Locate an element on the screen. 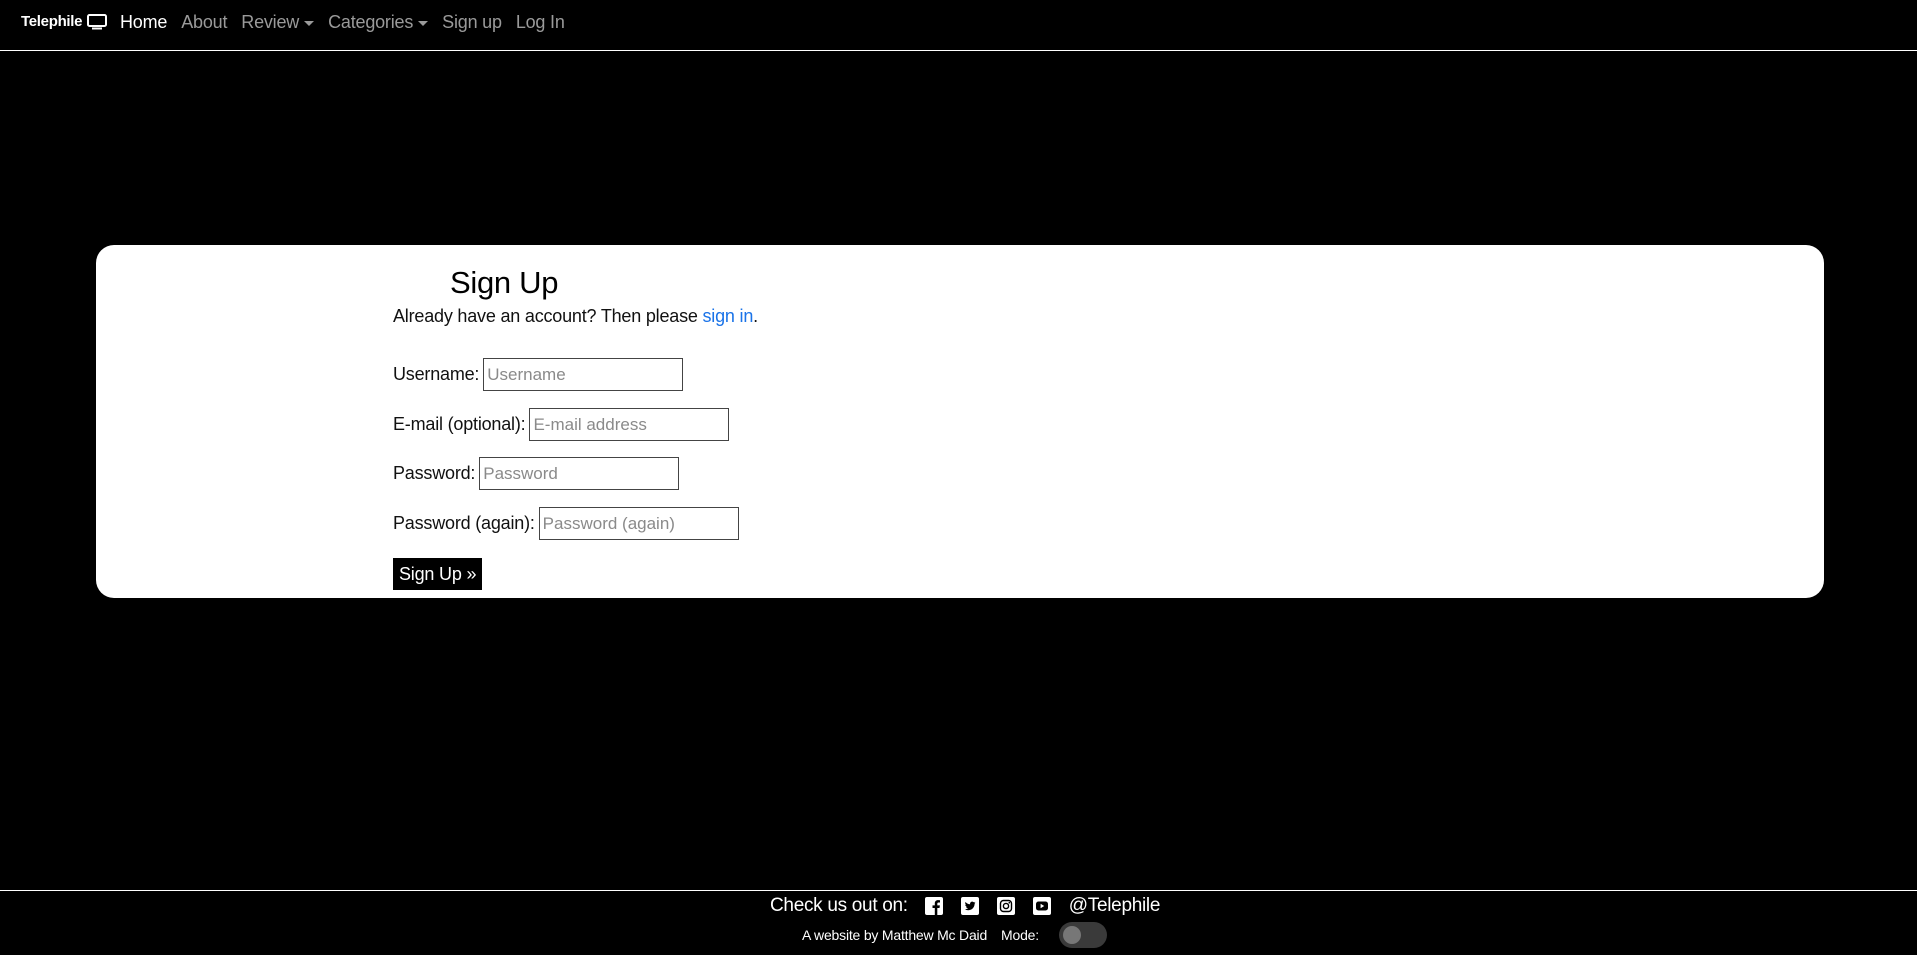 This screenshot has width=1917, height=955. signin-prompt-suffix: . is located at coordinates (755, 316).